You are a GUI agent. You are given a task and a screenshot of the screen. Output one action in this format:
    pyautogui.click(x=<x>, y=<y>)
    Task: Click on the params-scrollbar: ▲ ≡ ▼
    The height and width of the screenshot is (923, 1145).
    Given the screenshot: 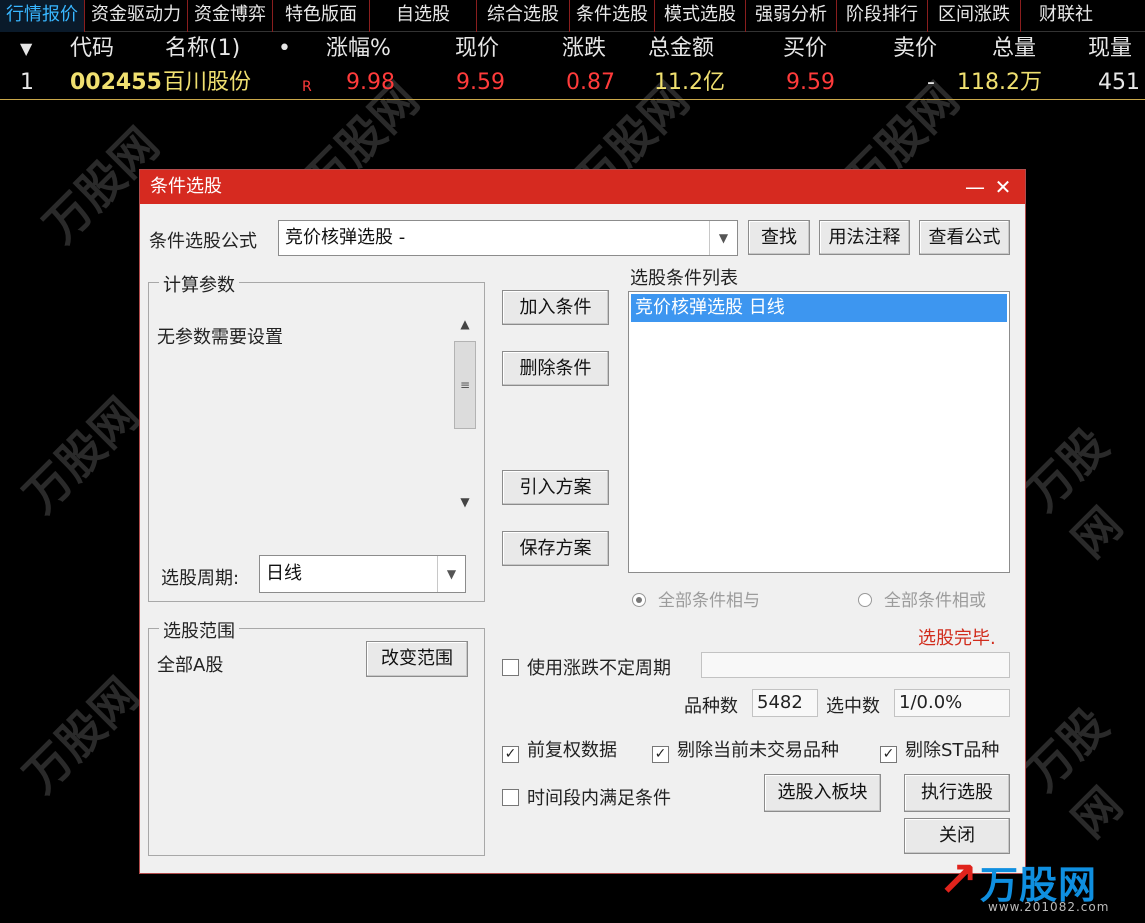 What is the action you would take?
    pyautogui.click(x=465, y=415)
    